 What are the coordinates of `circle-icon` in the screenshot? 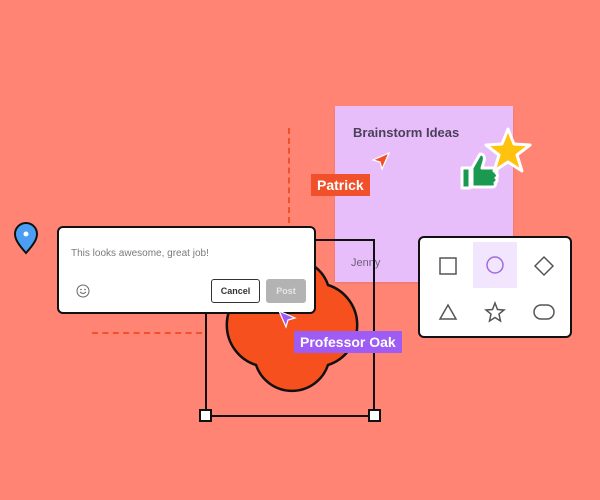 It's located at (495, 265).